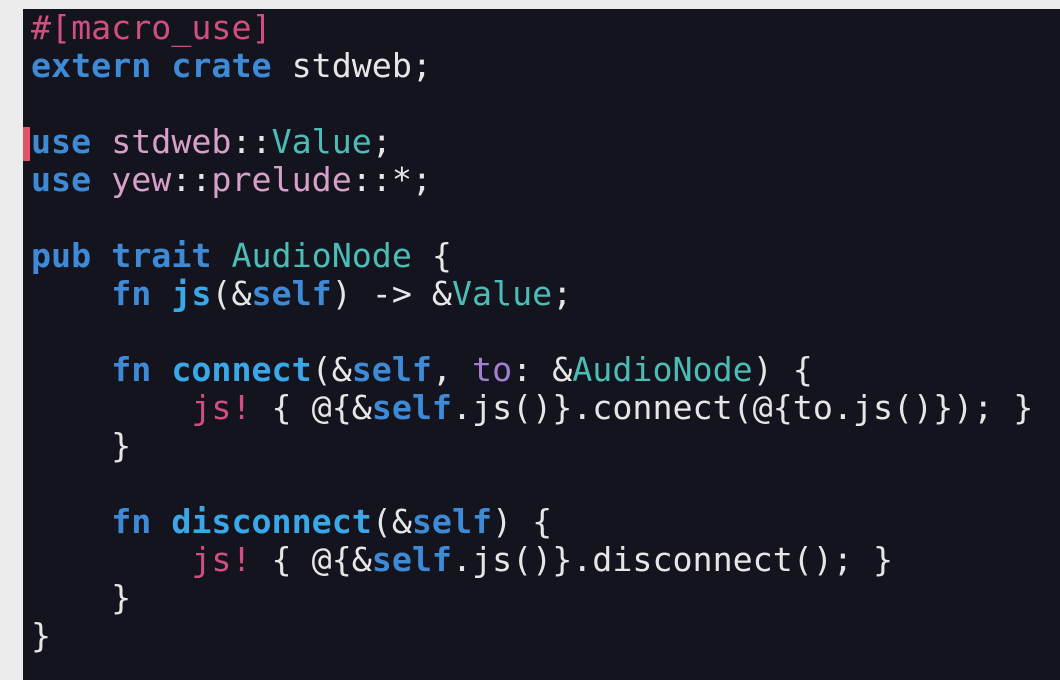 The width and height of the screenshot is (1060, 680). I want to click on code-line: fn connect(&self, to: &AudioNode) {, so click(532, 370).